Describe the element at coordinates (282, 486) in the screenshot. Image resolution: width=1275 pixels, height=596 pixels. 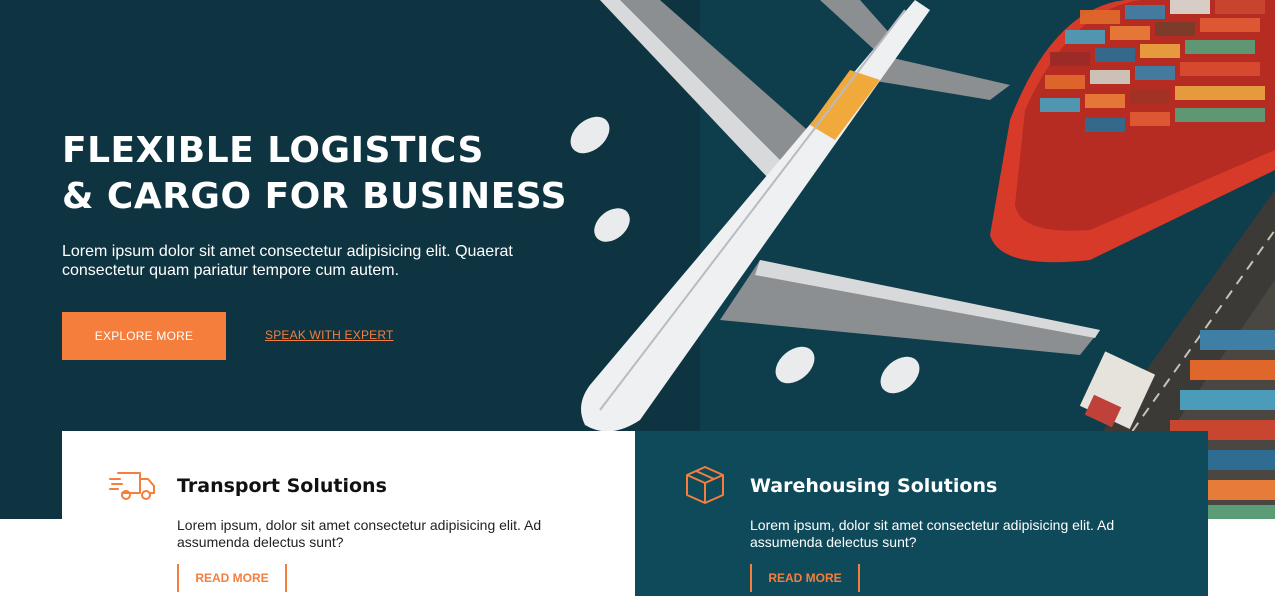
I see `service-title: Transport Solutions` at that location.